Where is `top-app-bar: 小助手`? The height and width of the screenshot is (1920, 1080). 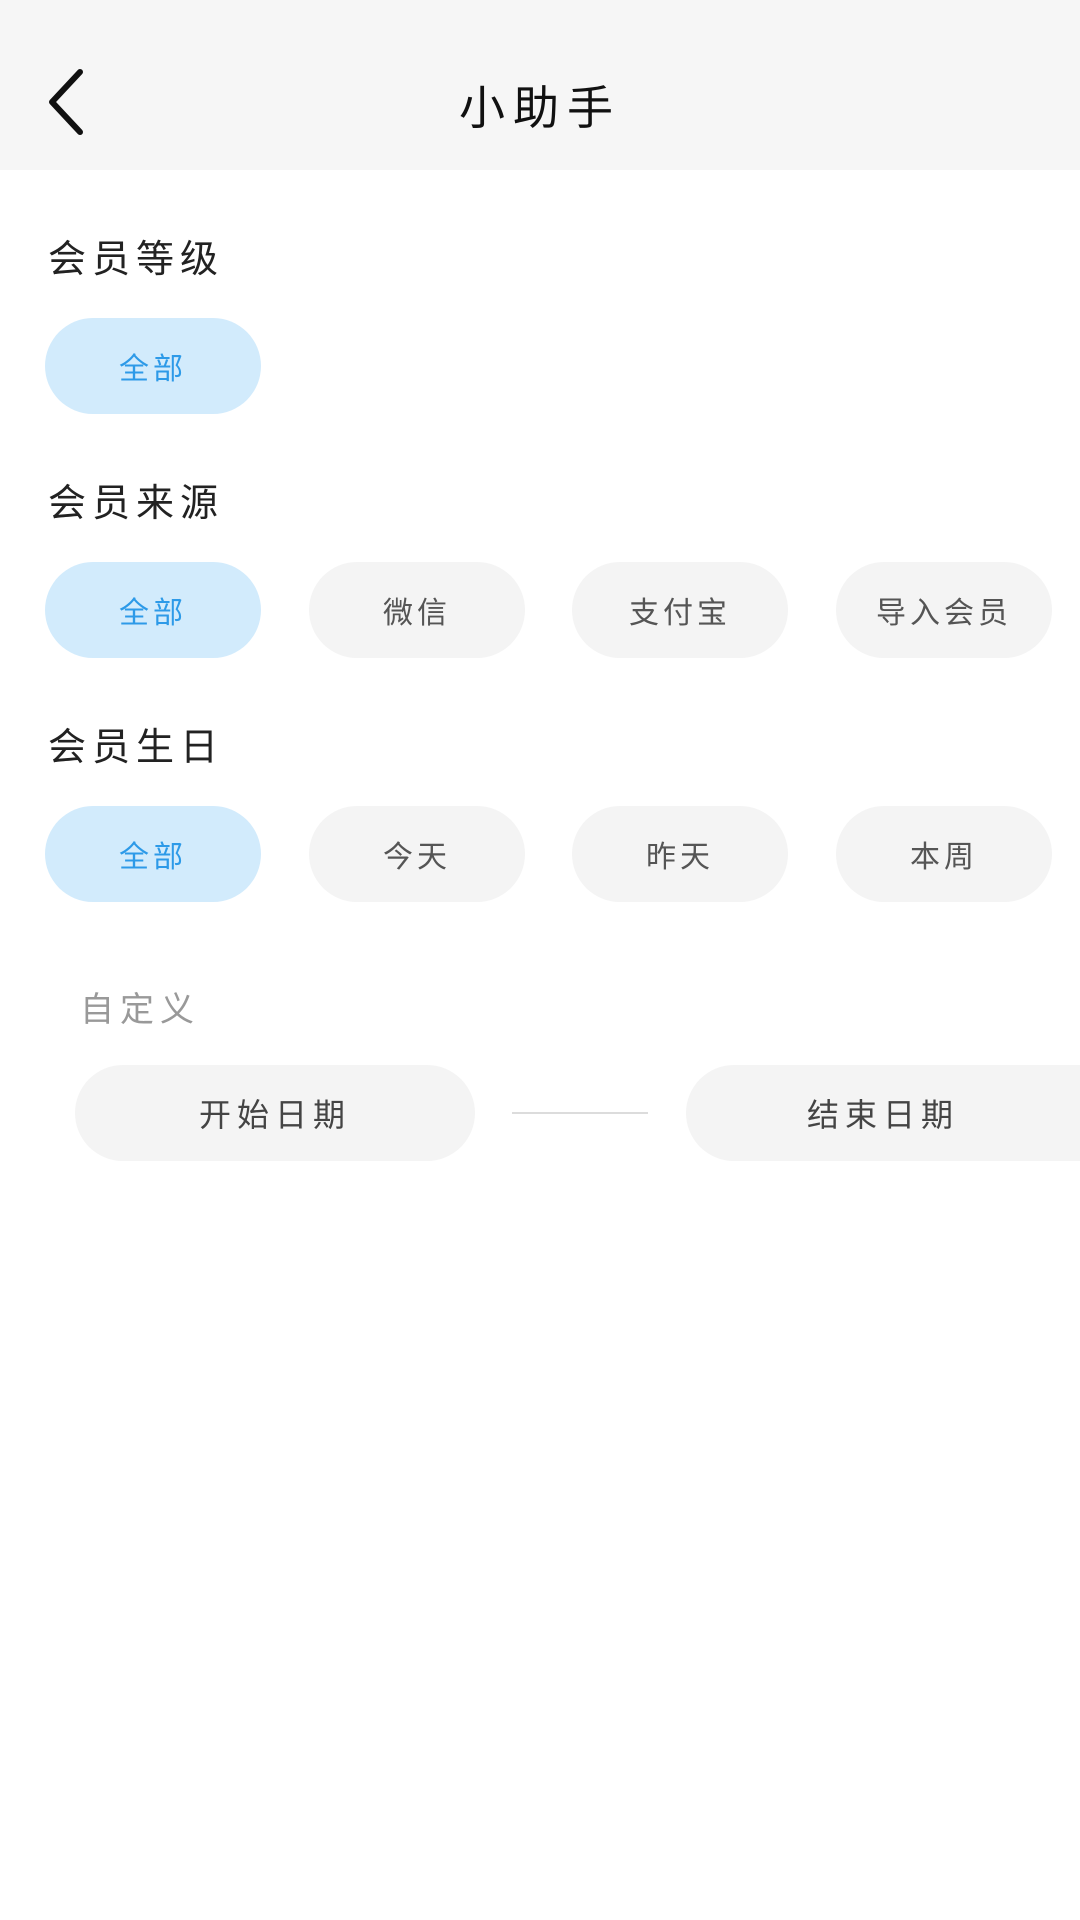 top-app-bar: 小助手 is located at coordinates (540, 85).